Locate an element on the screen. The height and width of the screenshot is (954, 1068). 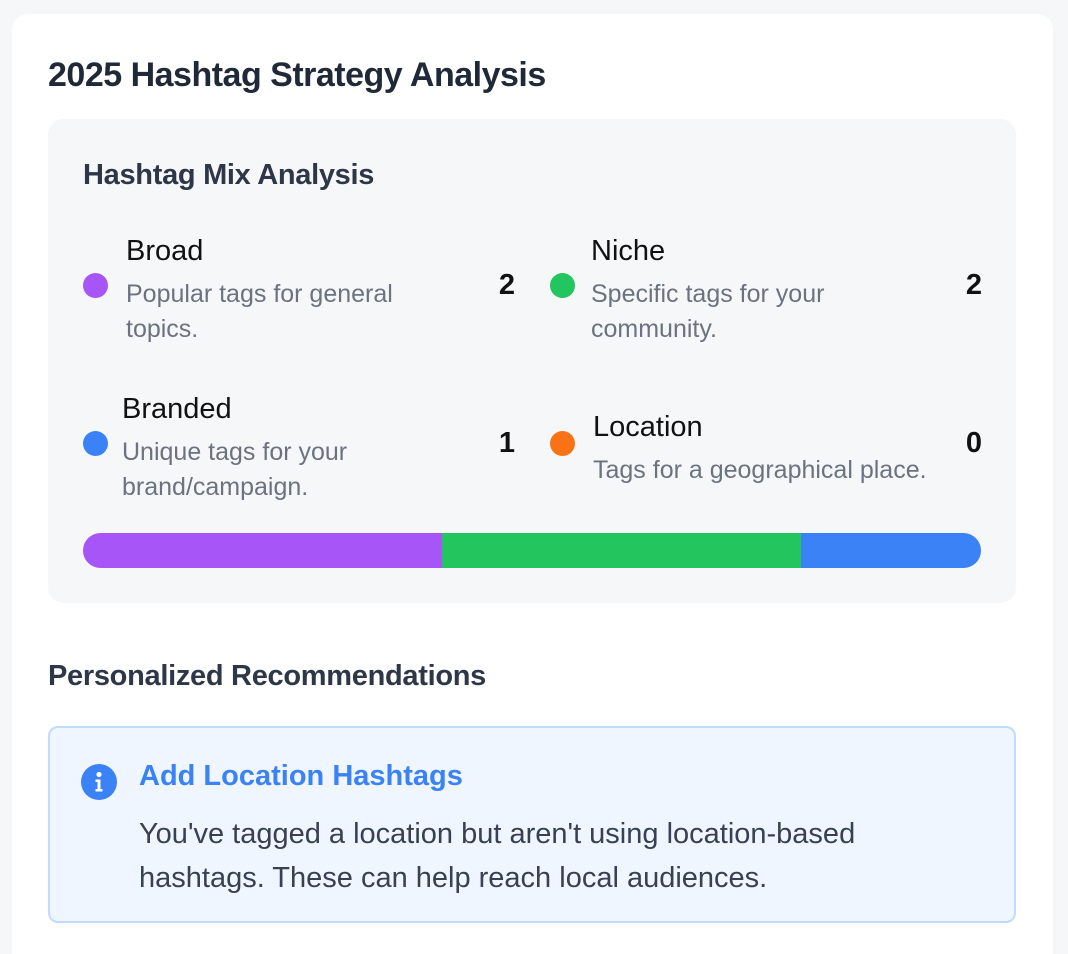
category-description: Specific tags for your community. is located at coordinates (708, 311).